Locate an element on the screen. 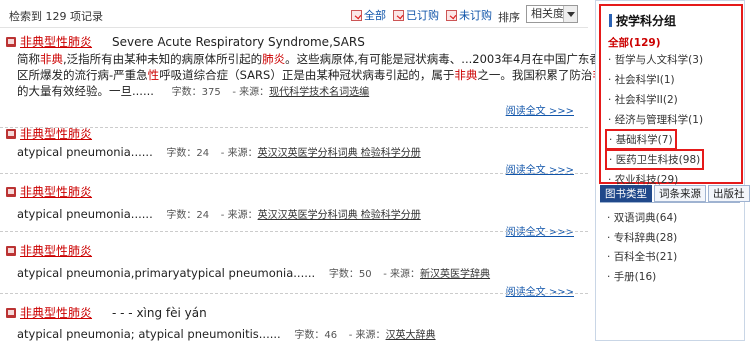 This screenshot has height=341, width=750. subject-item: · 经济与管理科学(1) is located at coordinates (655, 119).